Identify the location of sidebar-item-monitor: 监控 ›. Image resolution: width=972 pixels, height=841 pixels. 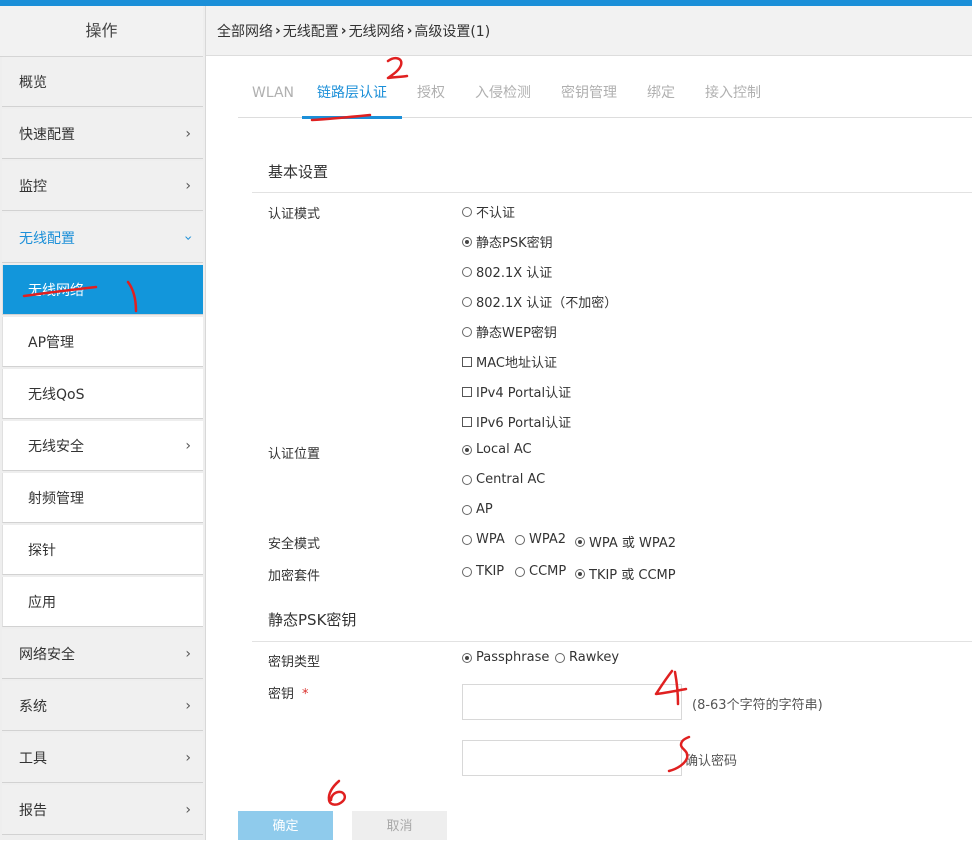
(102, 186).